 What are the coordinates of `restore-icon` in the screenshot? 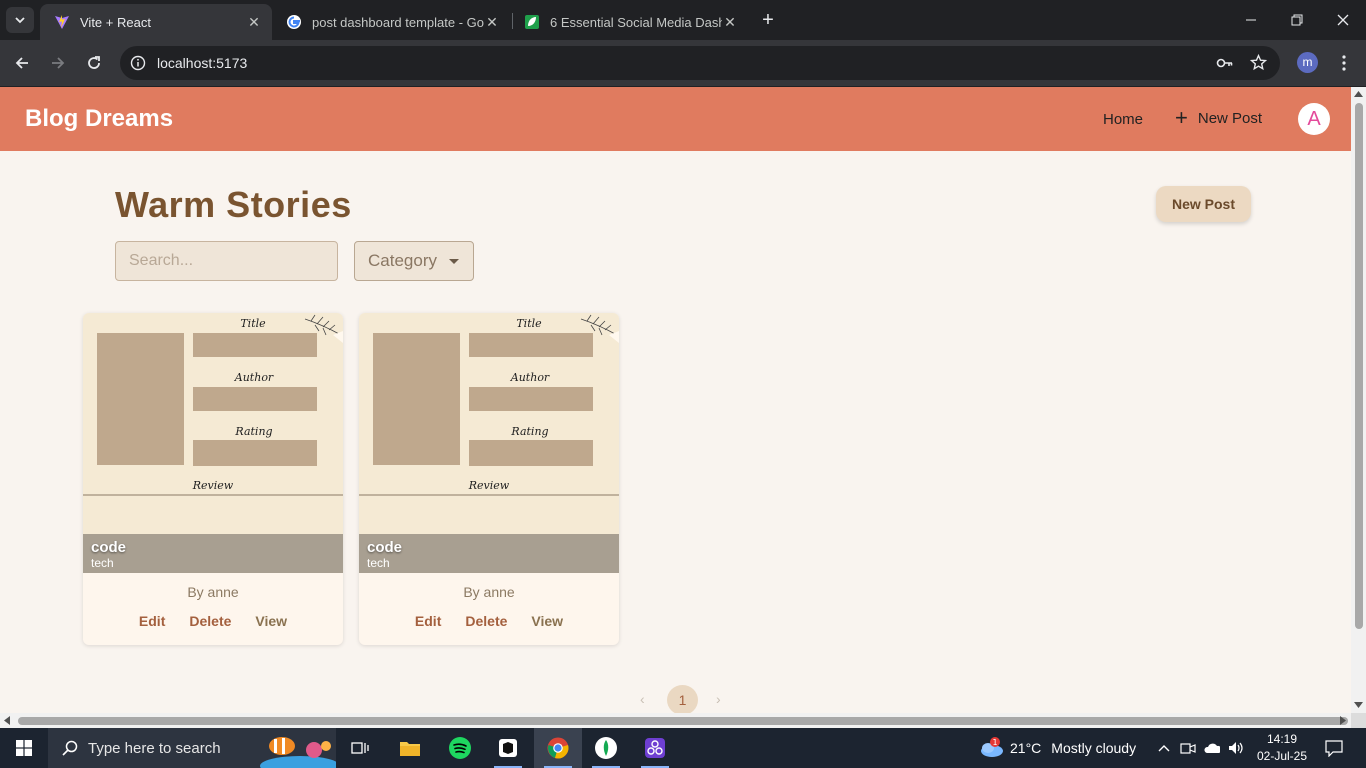 It's located at (1297, 20).